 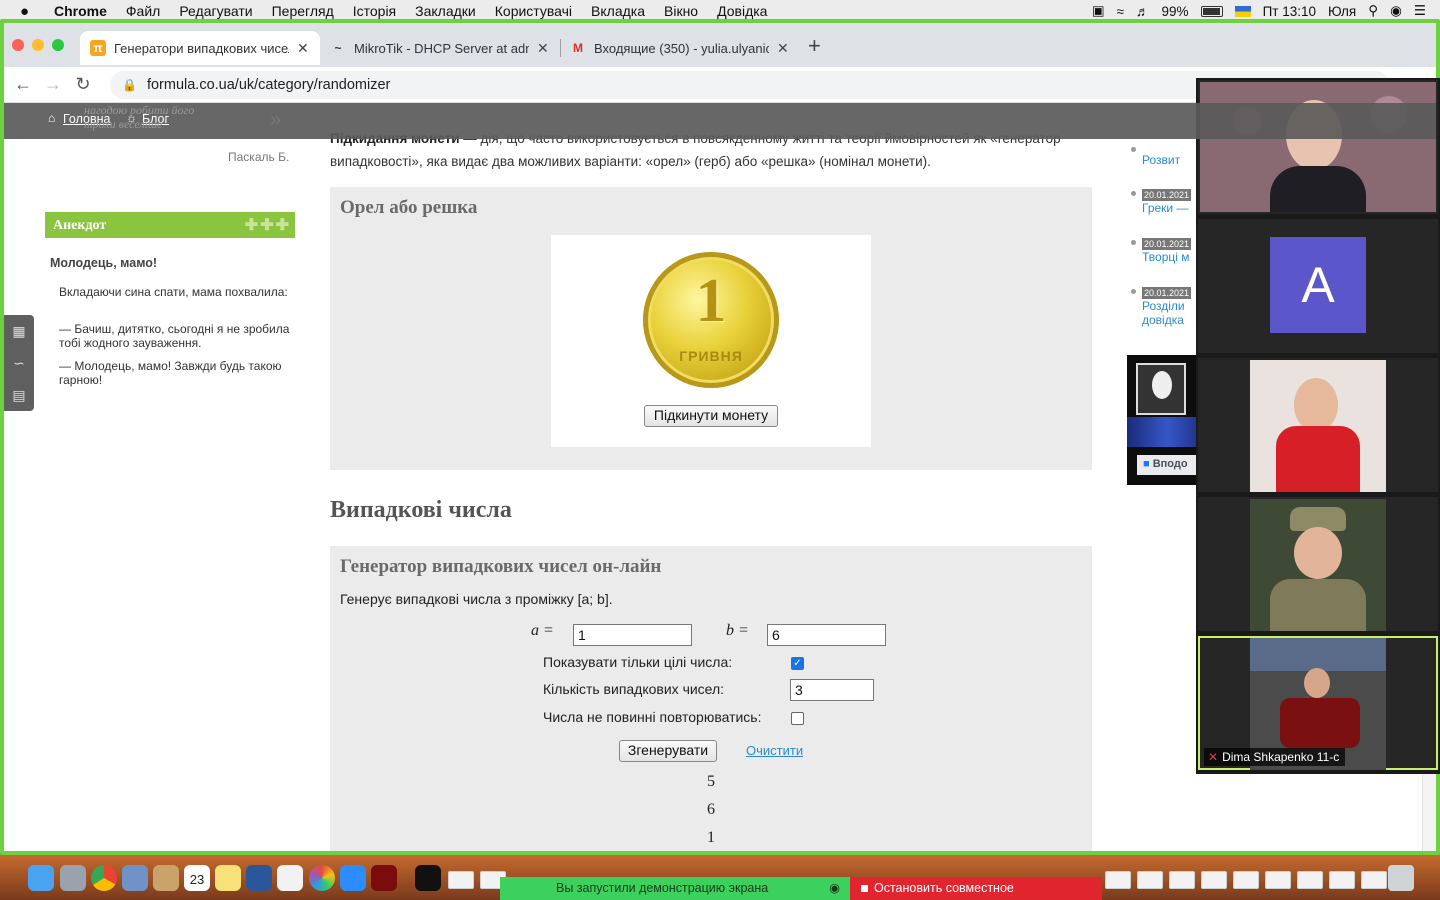 I want to click on reload-icon: ↻, so click(x=83, y=84).